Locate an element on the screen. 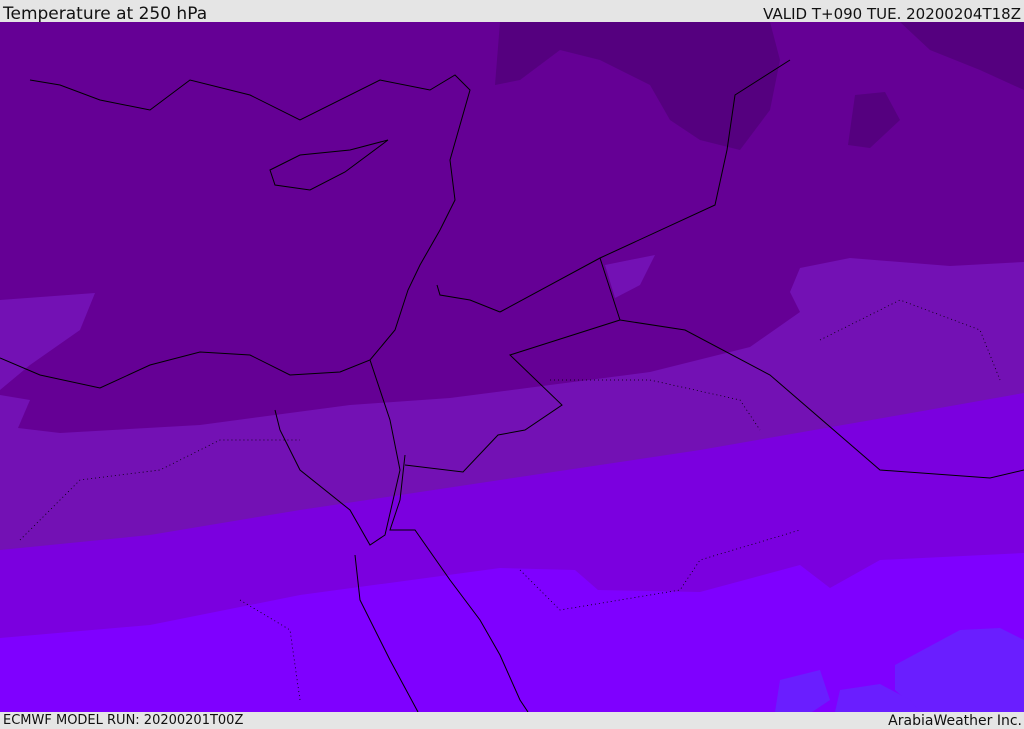 The width and height of the screenshot is (1024, 729). credit-label: ArabiaWeather Inc. is located at coordinates (955, 721).